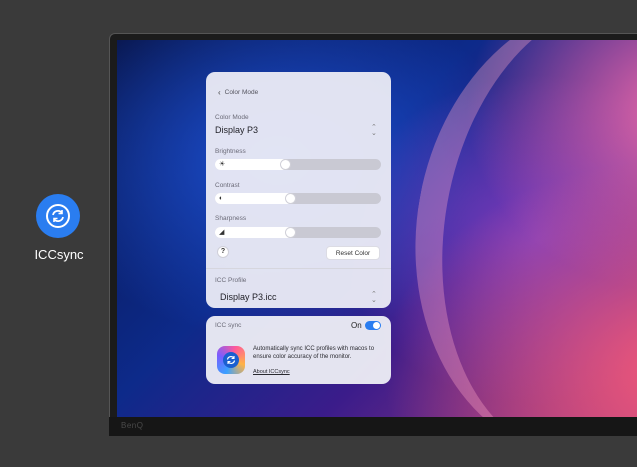 This screenshot has width=637, height=467. Describe the element at coordinates (298, 164) in the screenshot. I see `brightness-slider: ☀` at that location.